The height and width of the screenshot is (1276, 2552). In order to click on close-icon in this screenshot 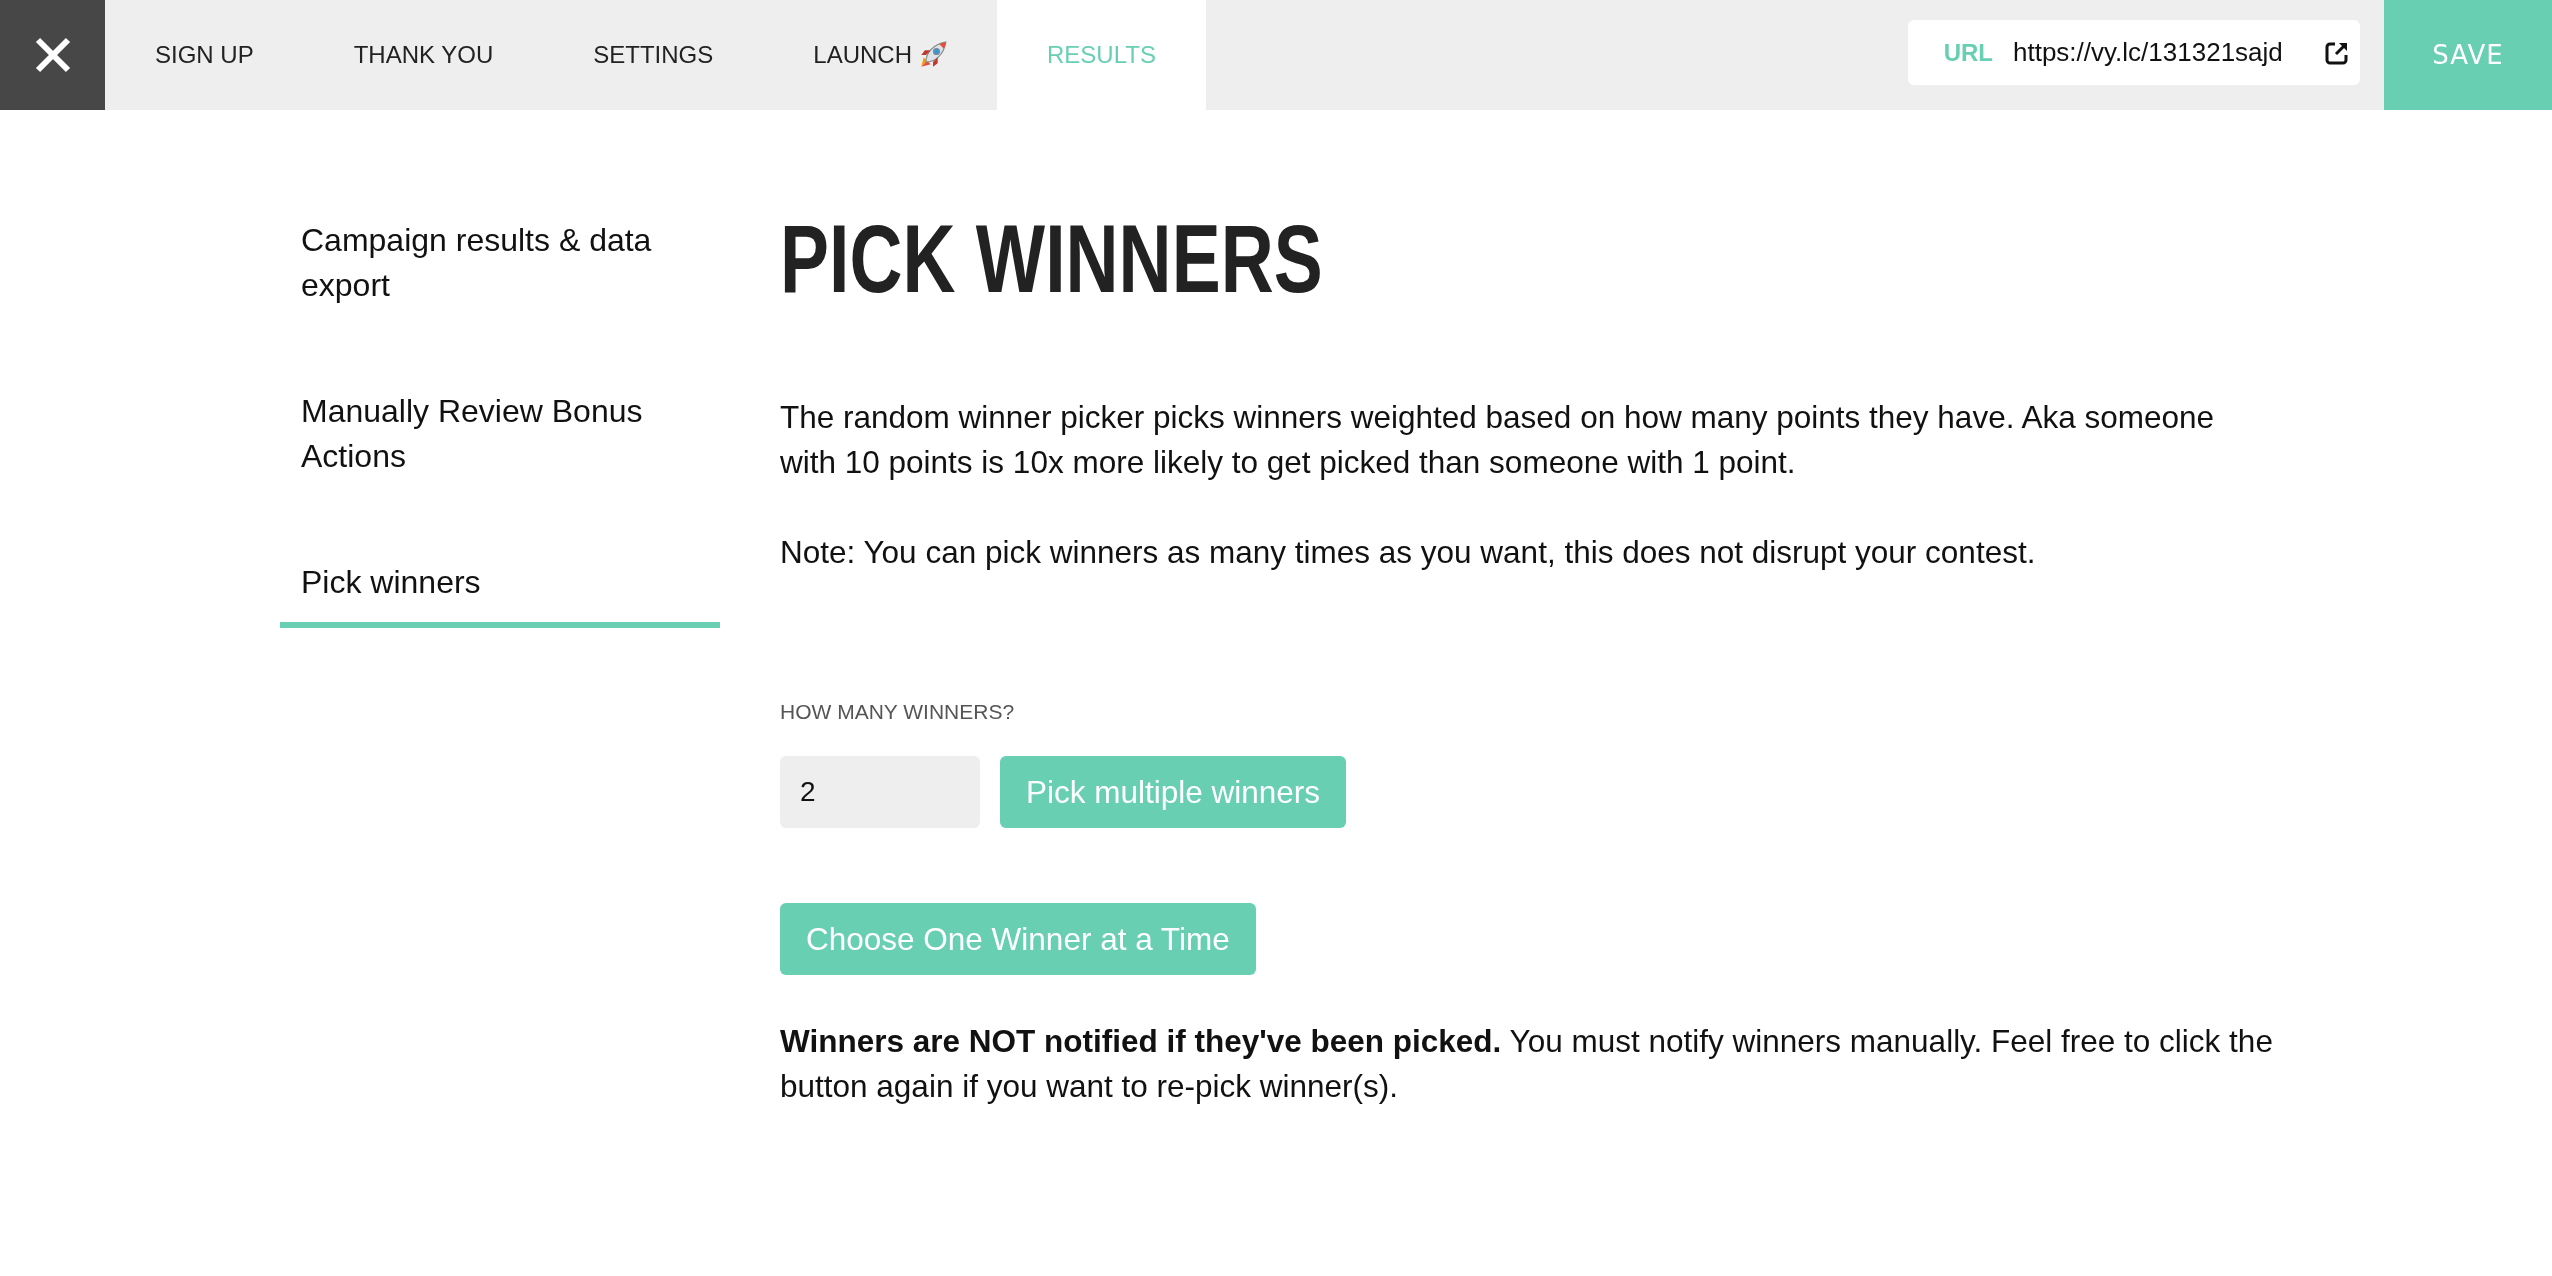, I will do `click(52, 55)`.